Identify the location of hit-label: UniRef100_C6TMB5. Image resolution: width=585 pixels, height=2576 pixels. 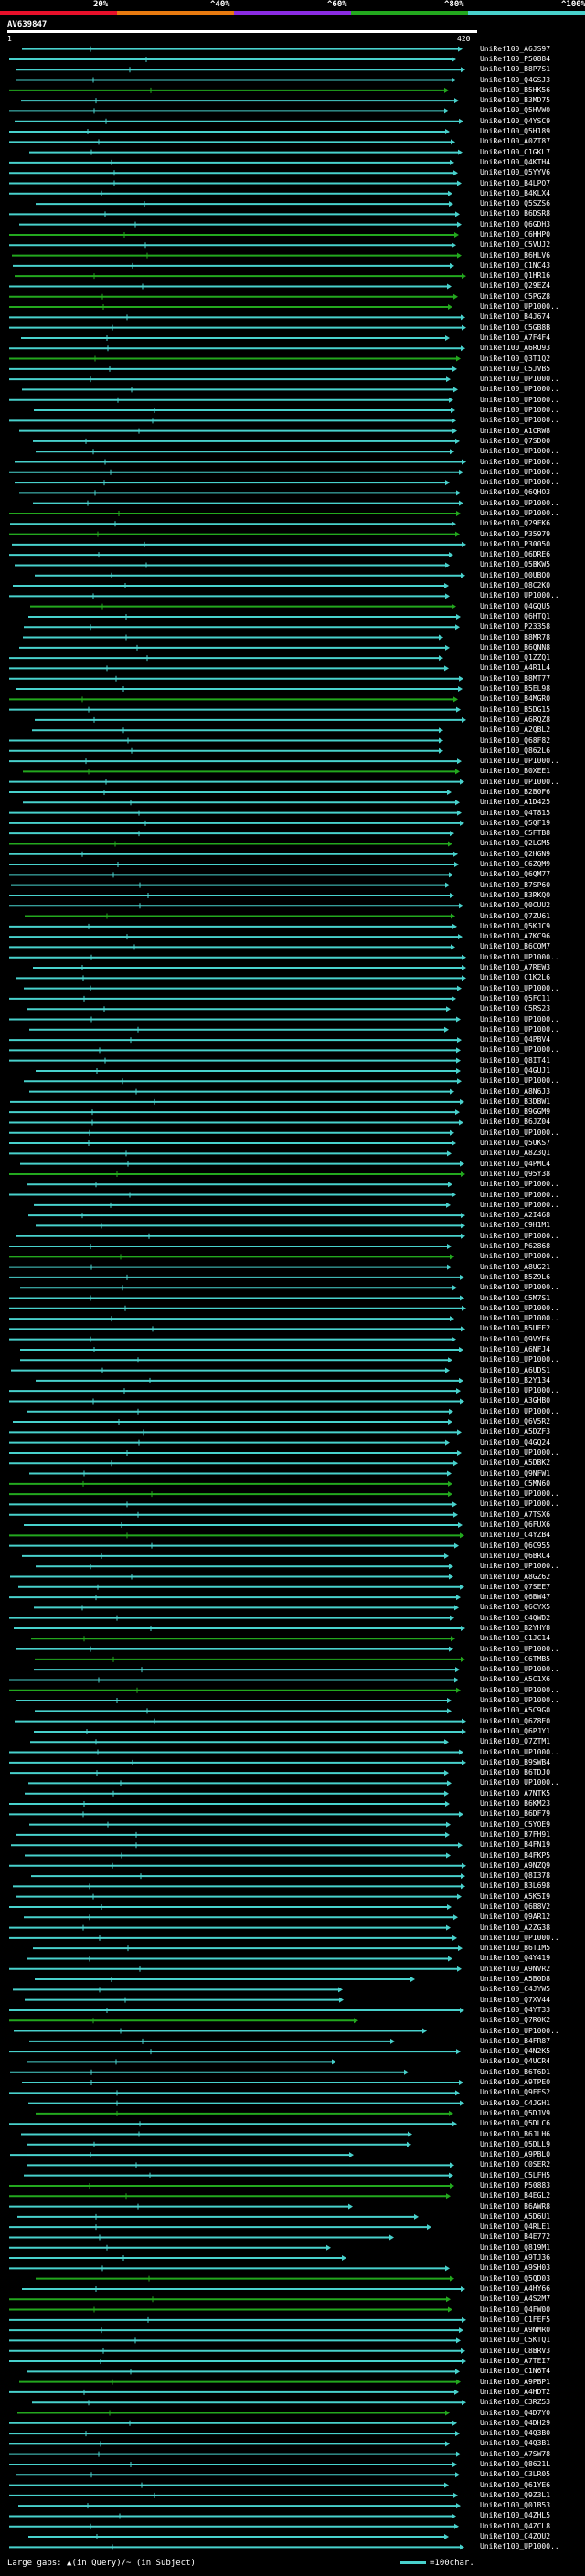
(515, 1659).